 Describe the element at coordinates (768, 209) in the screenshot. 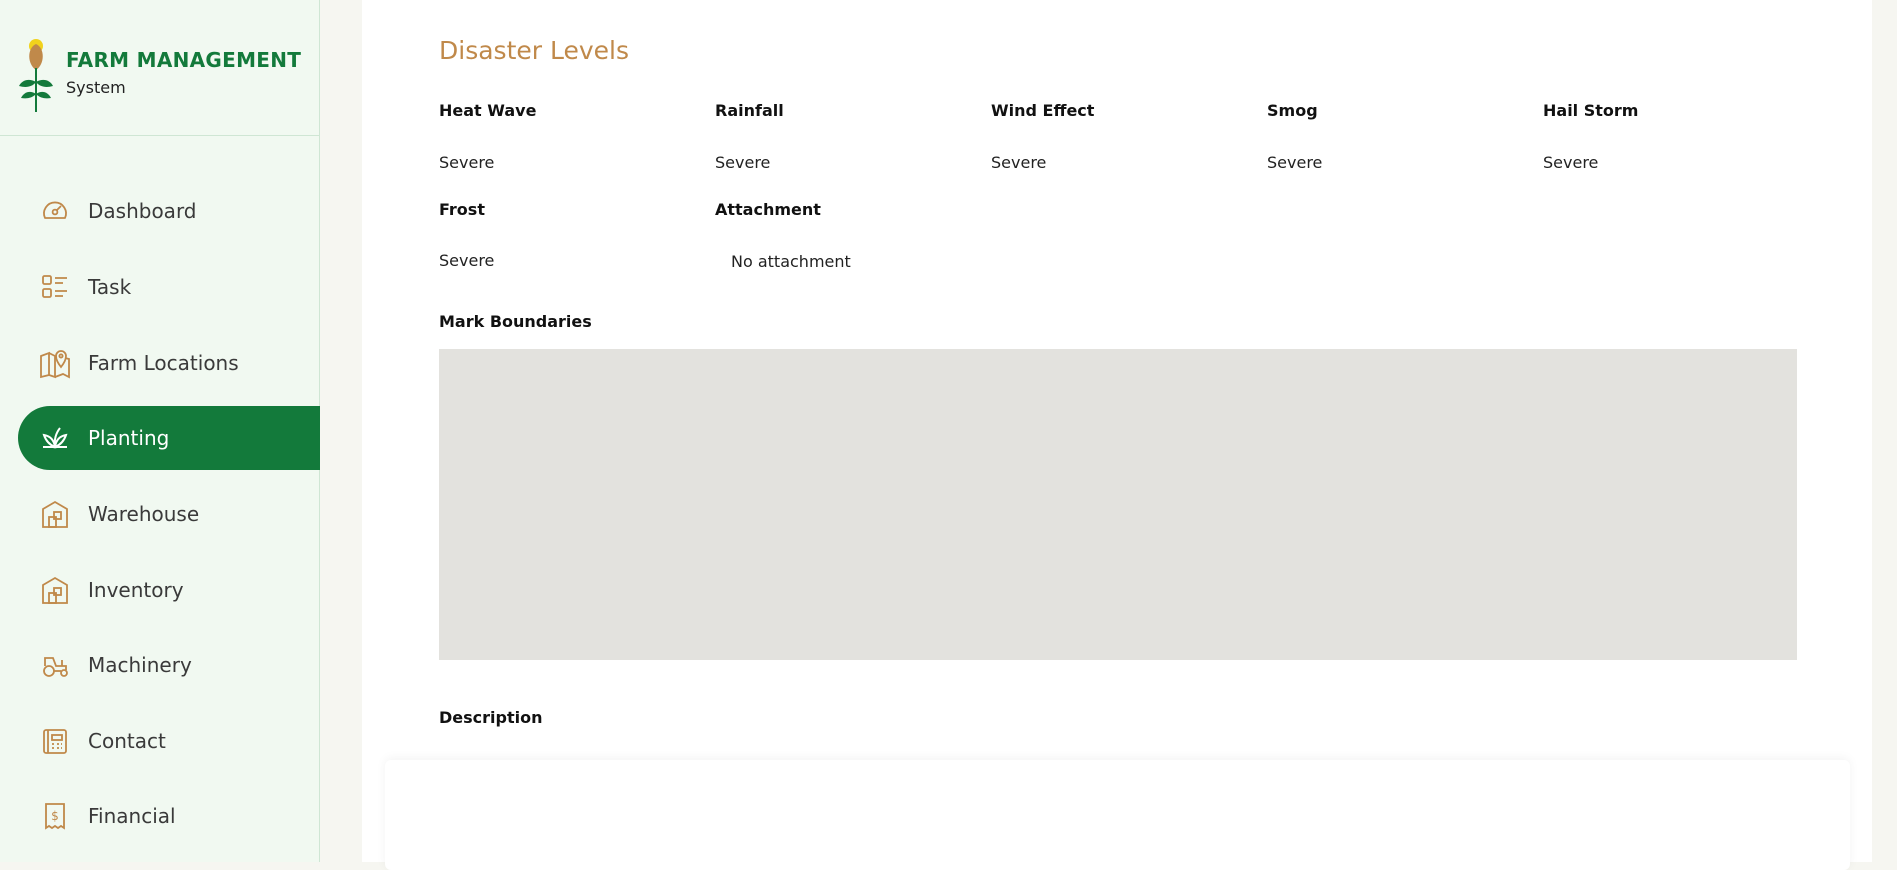

I see `attachment-label: Attachment` at that location.